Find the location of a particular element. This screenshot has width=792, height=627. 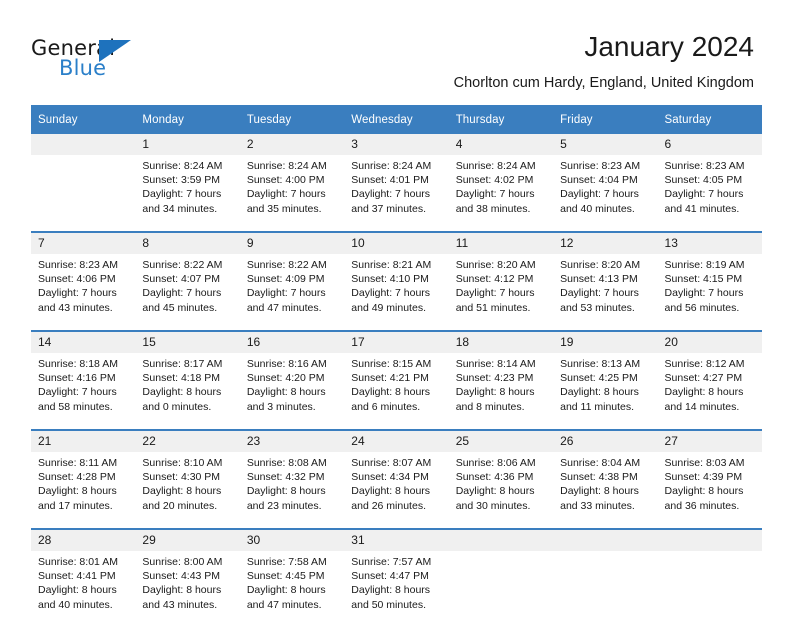

sunset-text: Sunset: 4:05 PM is located at coordinates (703, 180).